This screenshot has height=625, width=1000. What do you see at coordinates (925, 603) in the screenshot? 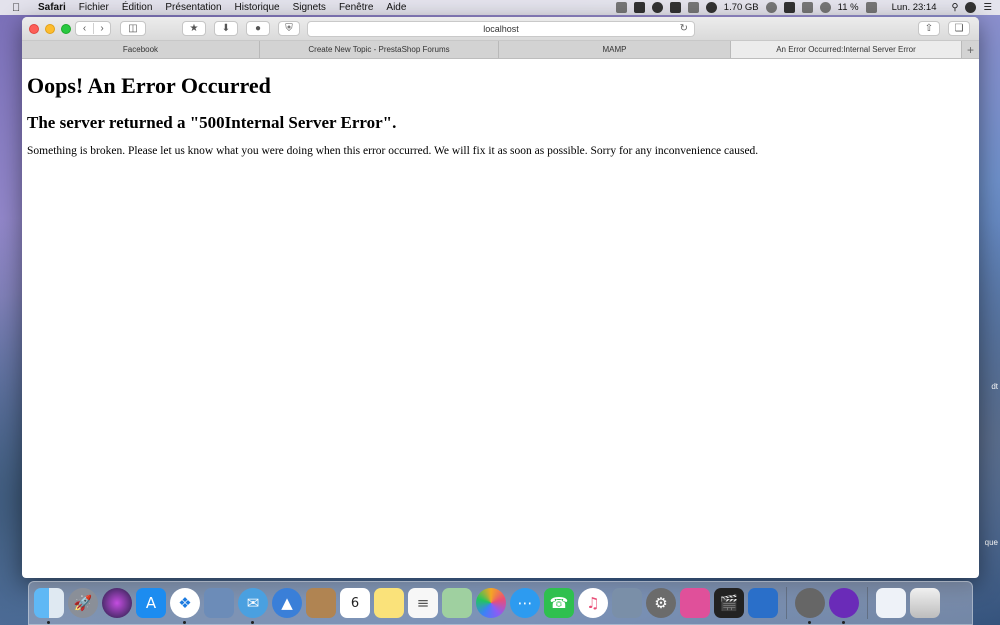
I see `trash-icon` at bounding box center [925, 603].